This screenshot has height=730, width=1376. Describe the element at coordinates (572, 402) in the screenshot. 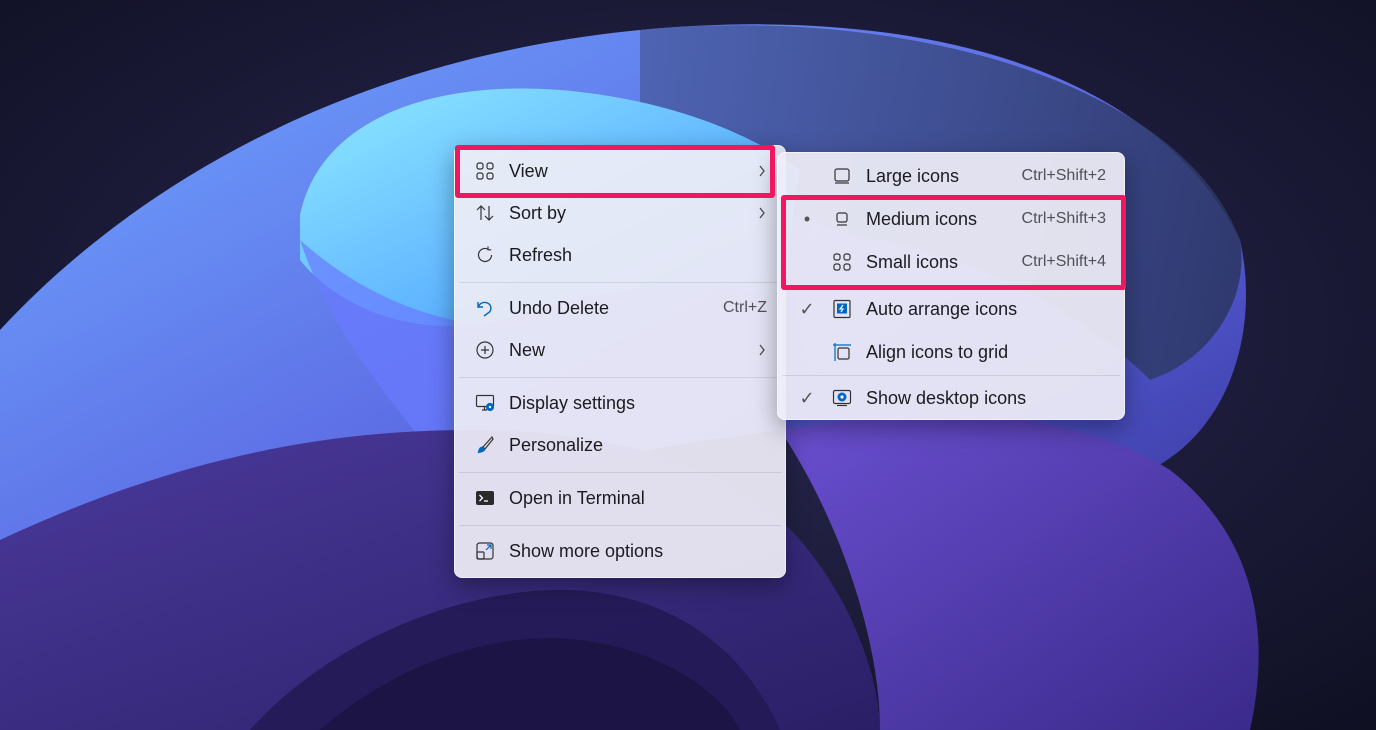

I see `menu-item-label: Display settings` at that location.